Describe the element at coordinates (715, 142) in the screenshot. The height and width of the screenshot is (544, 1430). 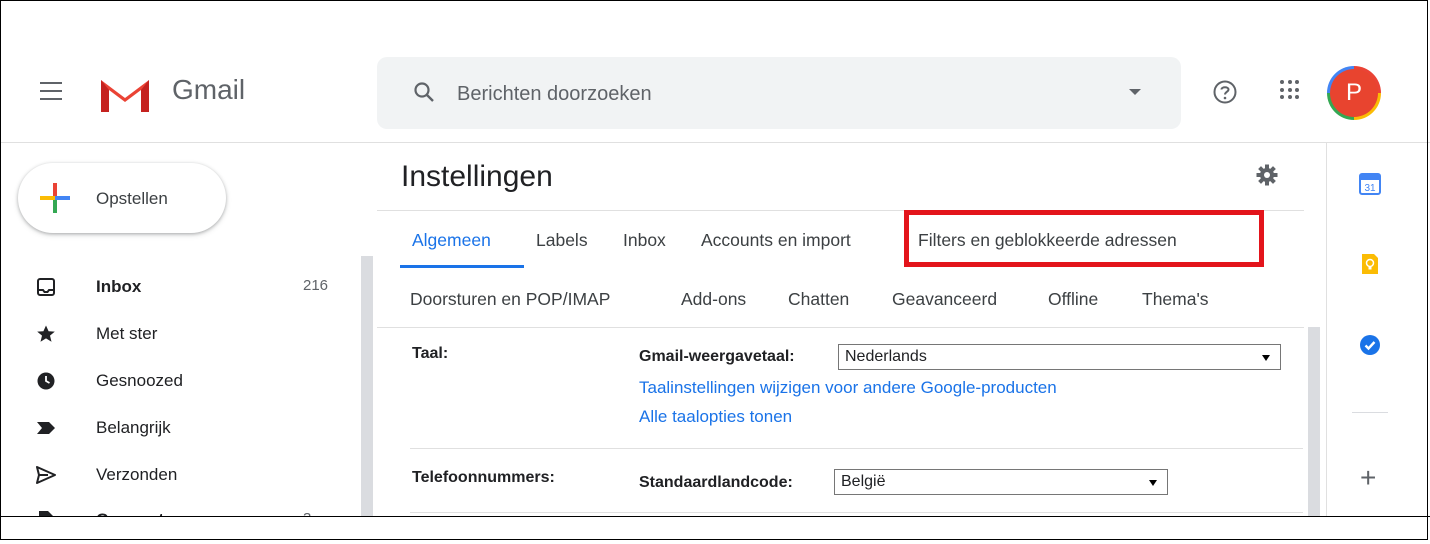
I see `header-divider` at that location.